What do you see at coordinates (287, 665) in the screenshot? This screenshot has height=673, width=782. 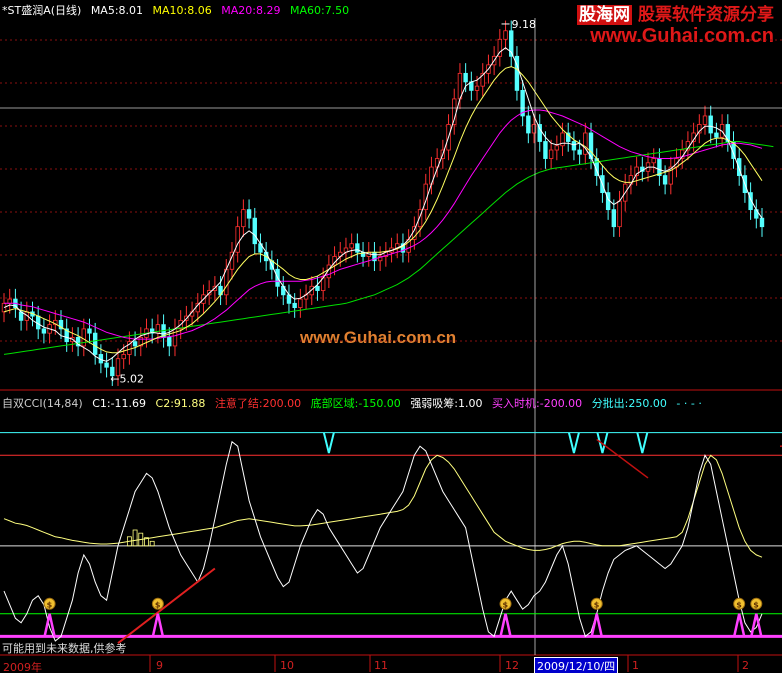 I see `x-label-month-10: 10` at bounding box center [287, 665].